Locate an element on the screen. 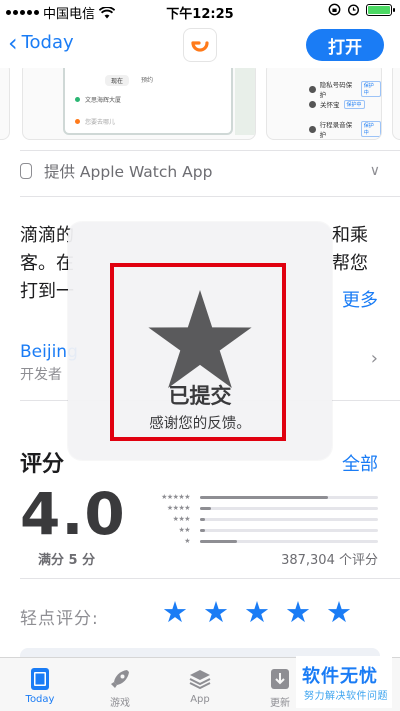 This screenshot has height=711, width=400. back-button: ‹ Today is located at coordinates (41, 42).